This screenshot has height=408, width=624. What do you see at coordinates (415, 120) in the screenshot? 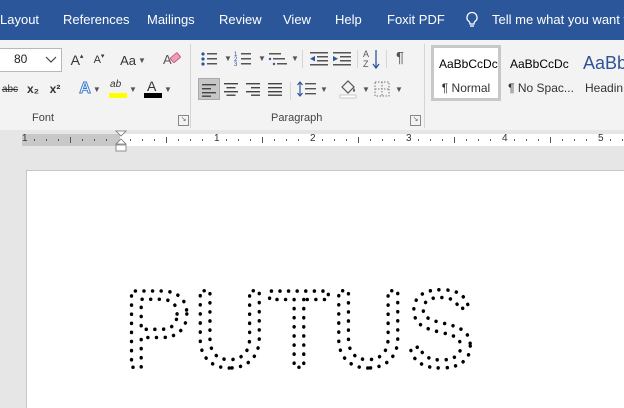
I see `paragraph-dialog-launcher: ↘` at bounding box center [415, 120].